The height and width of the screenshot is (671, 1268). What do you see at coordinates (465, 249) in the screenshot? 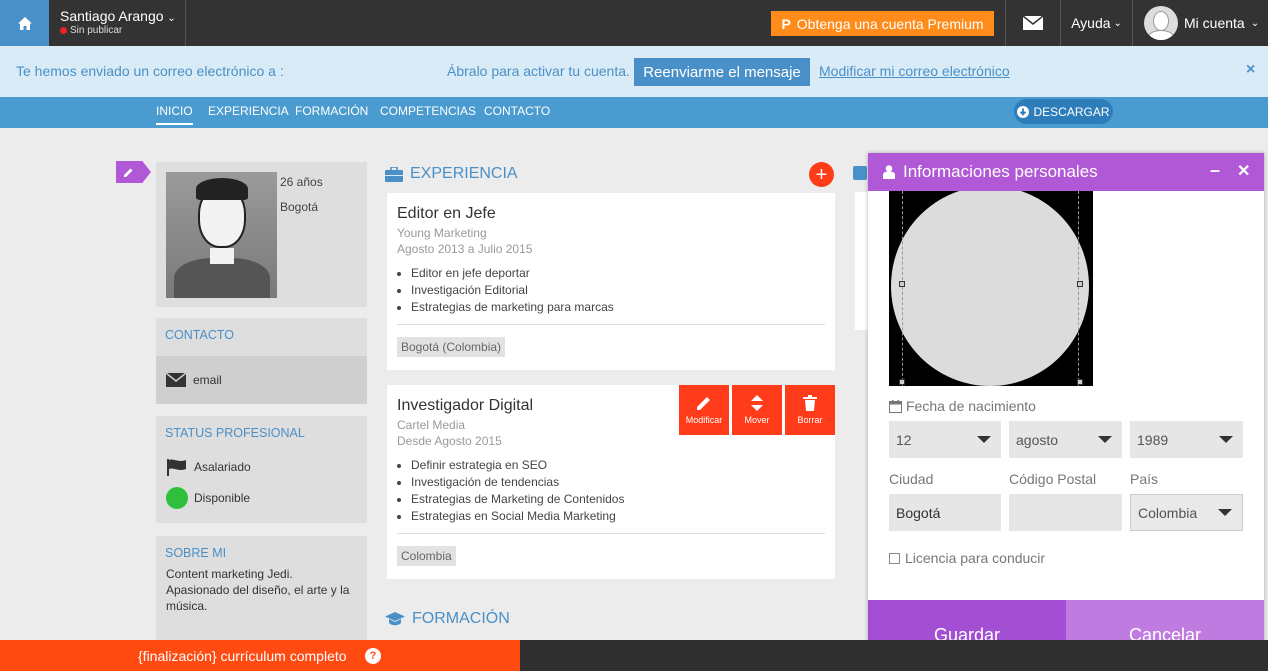
I see `job-dates: Agosto 2013 a Julio 2015` at bounding box center [465, 249].